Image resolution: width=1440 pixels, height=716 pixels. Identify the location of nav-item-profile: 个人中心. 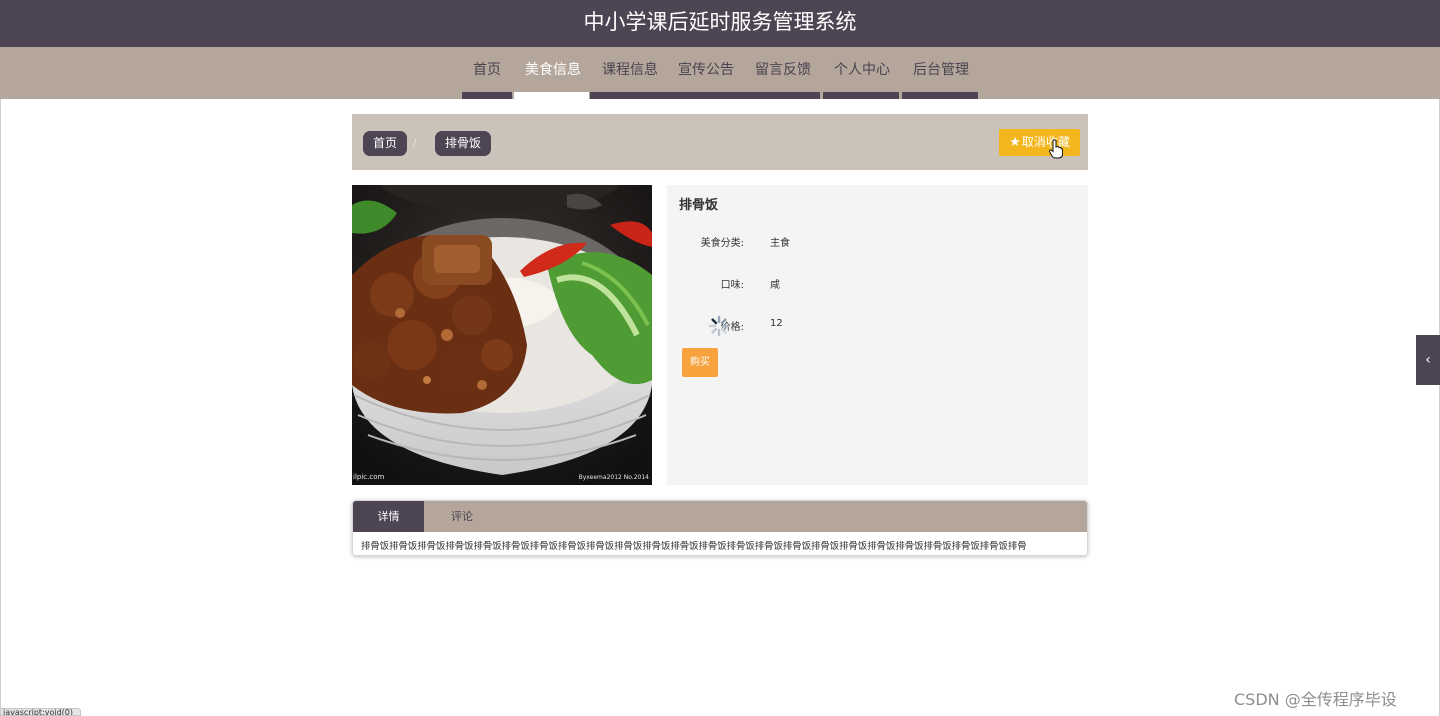
(862, 70).